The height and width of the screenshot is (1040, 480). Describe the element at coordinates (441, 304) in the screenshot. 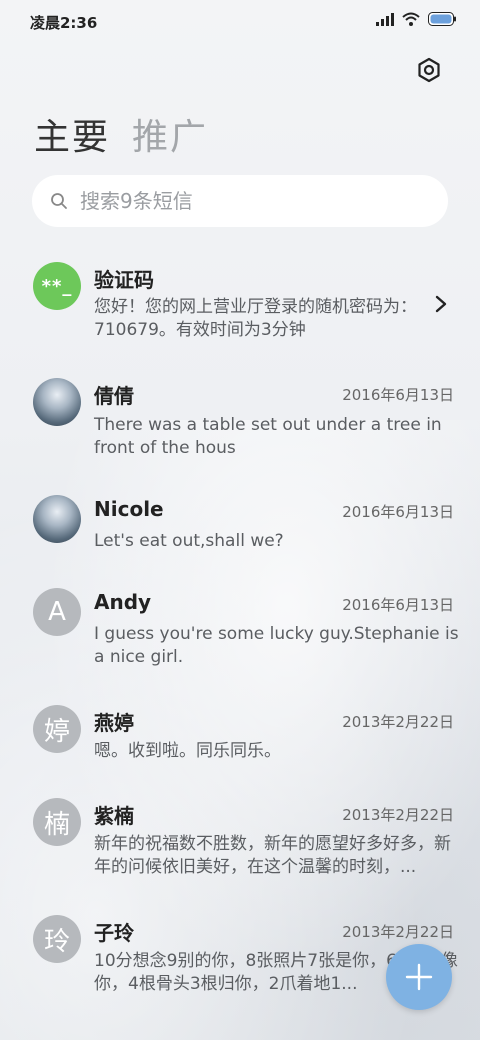

I see `chevron-right-icon` at that location.